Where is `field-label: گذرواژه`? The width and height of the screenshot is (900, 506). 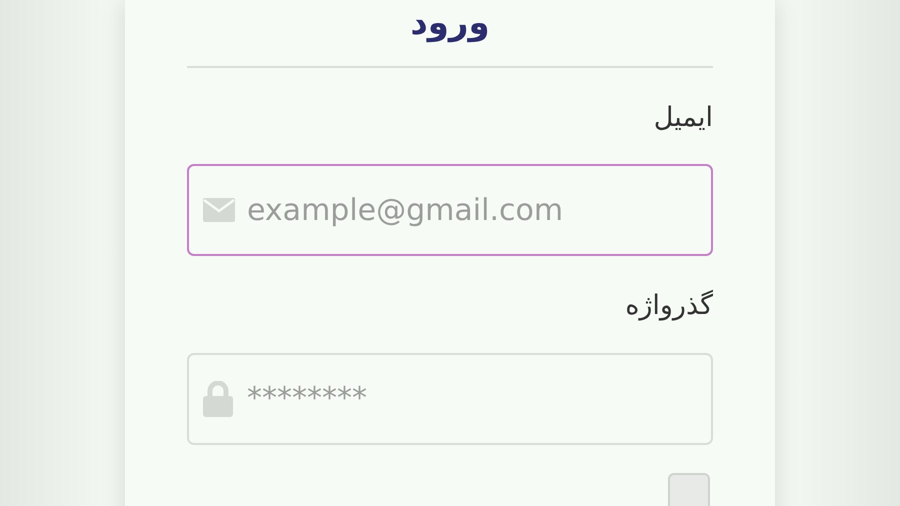 field-label: گذرواژه is located at coordinates (669, 306).